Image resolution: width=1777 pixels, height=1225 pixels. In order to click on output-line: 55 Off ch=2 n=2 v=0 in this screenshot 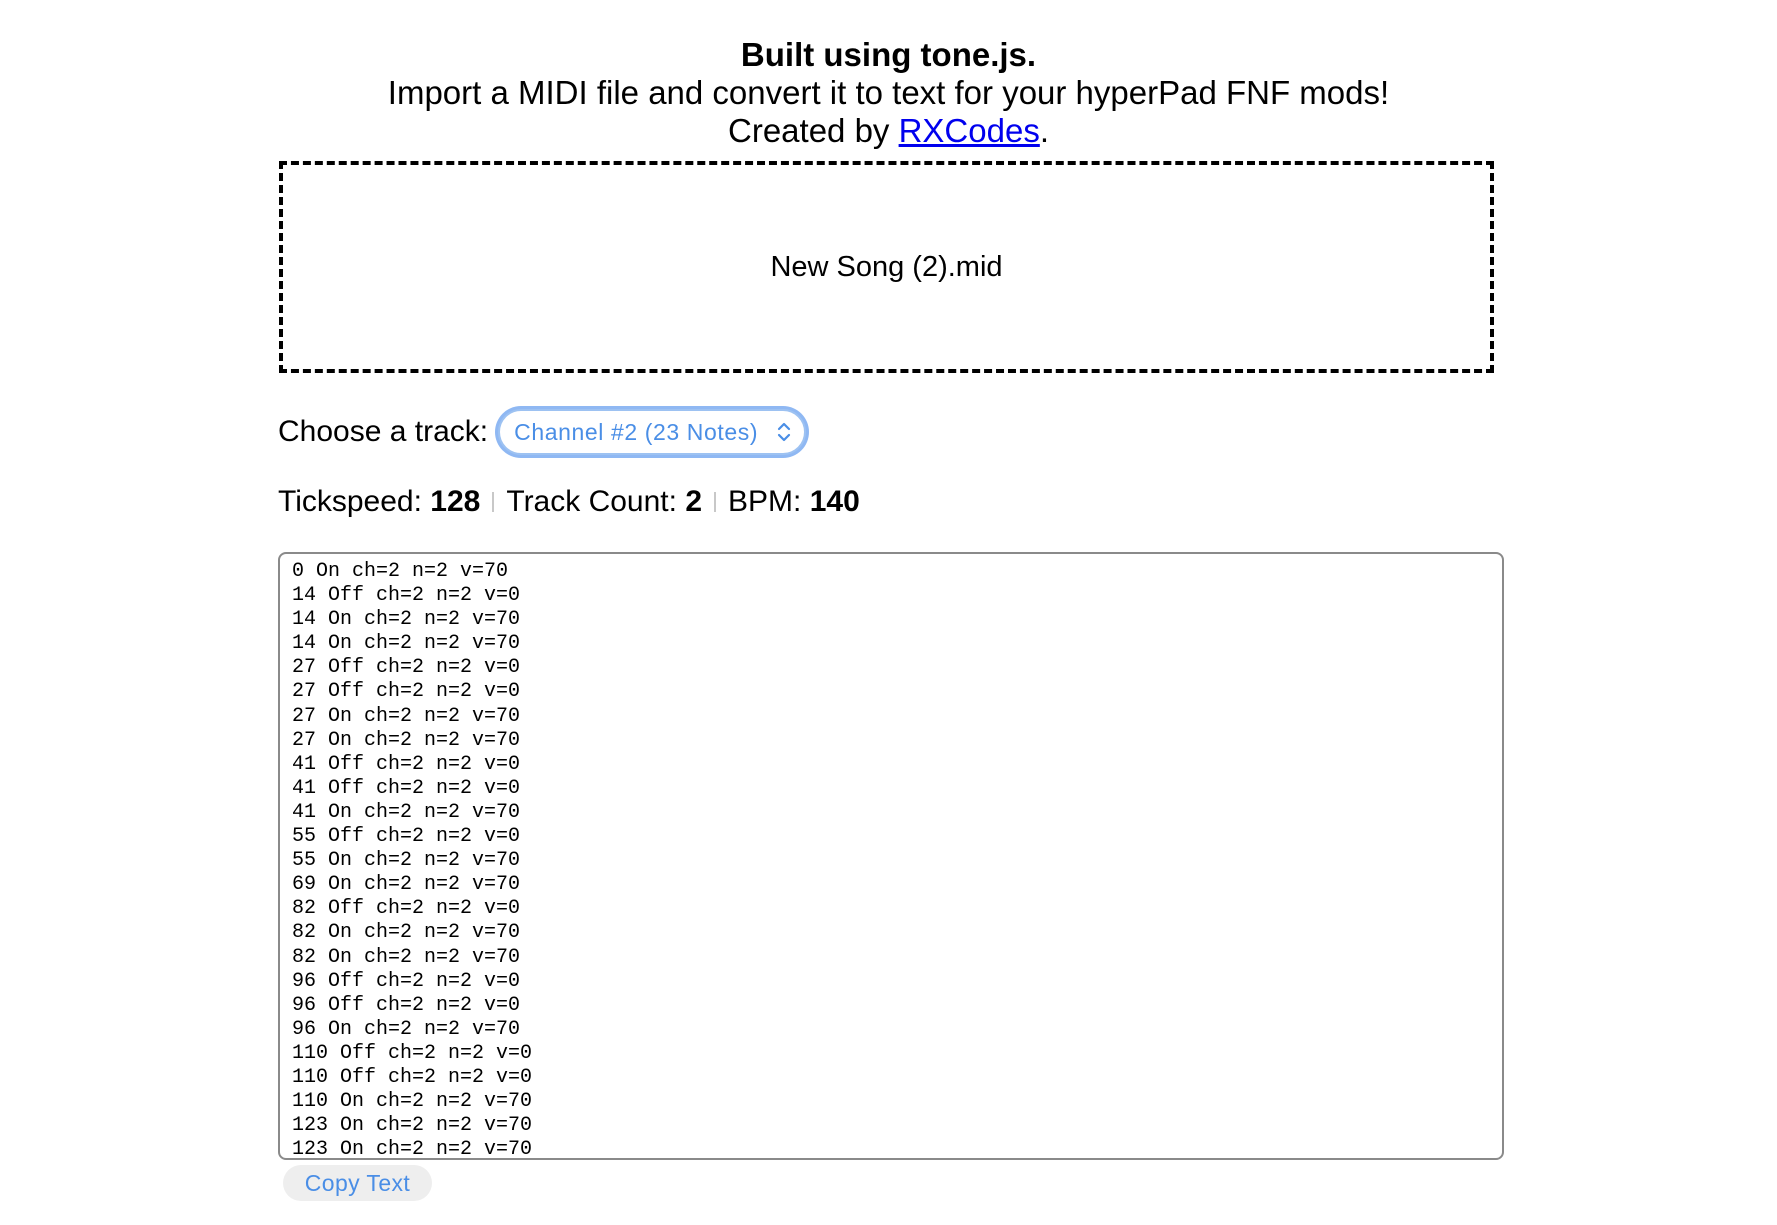, I will do `click(406, 837)`.